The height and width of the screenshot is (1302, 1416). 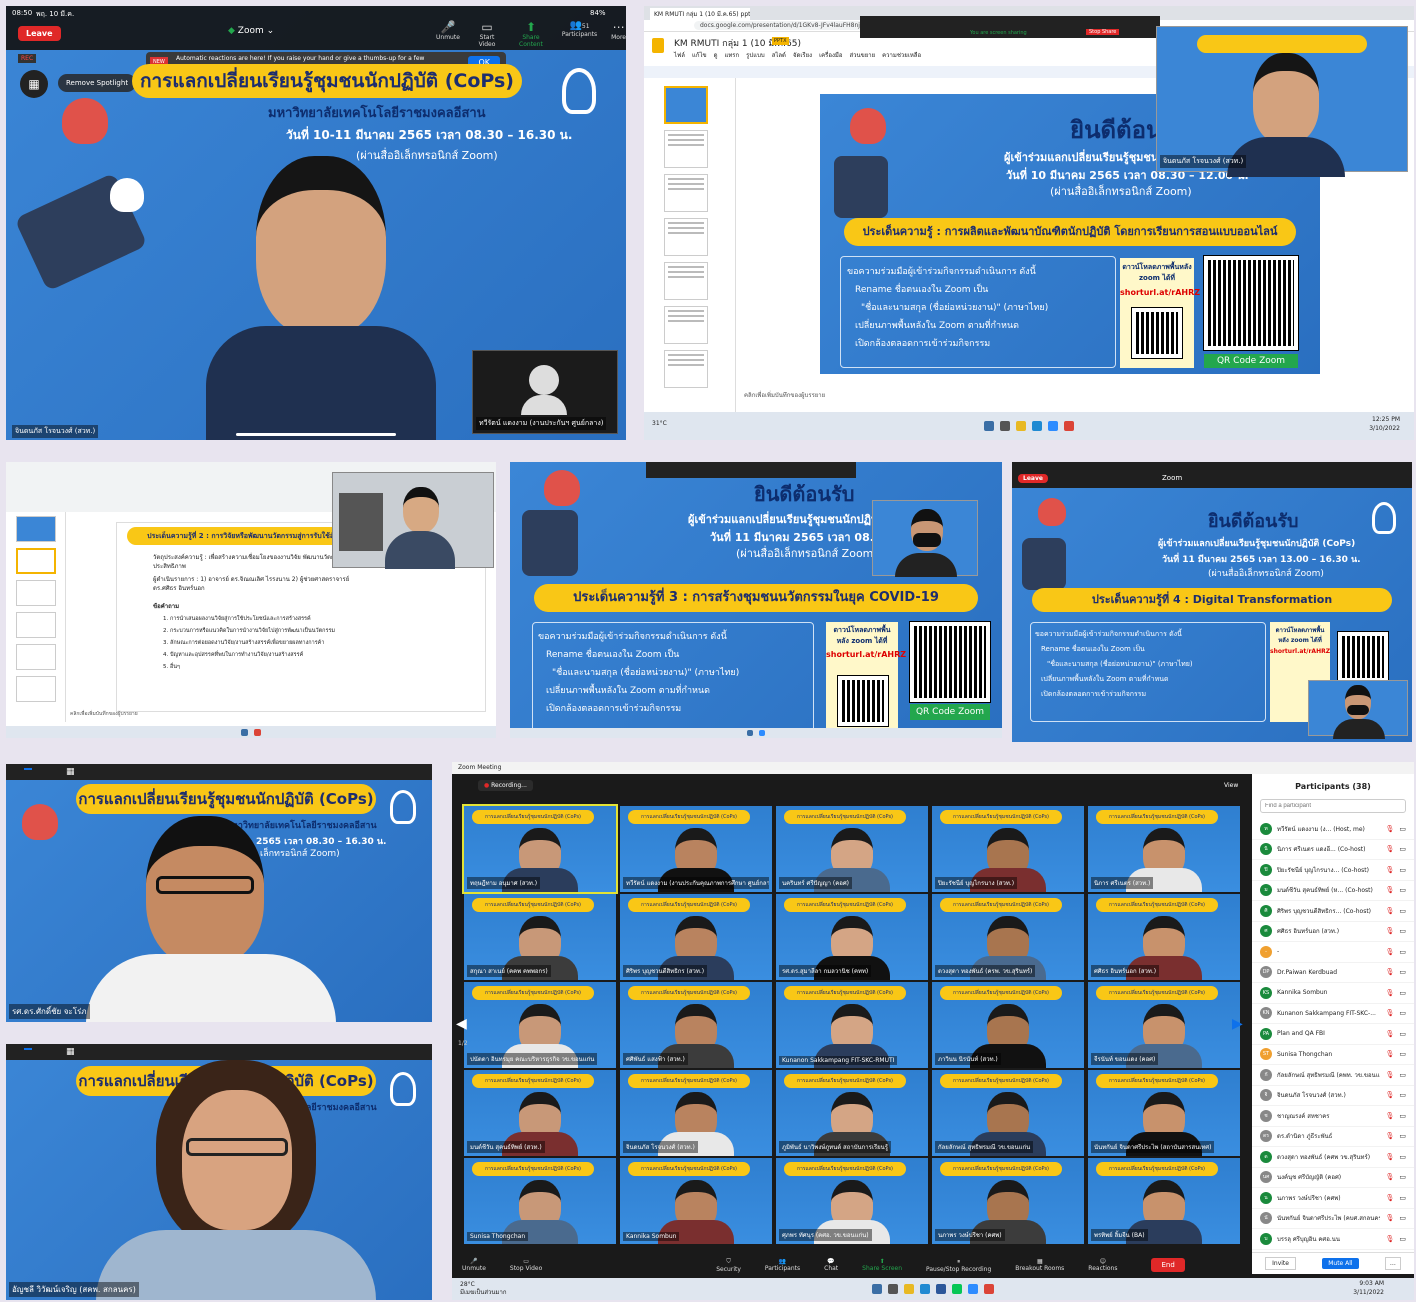 I want to click on self-thumbnail: ทวีรัตน์ แดงงาม (งานประกันฯ ศูนย์กลาง), so click(x=545, y=392).